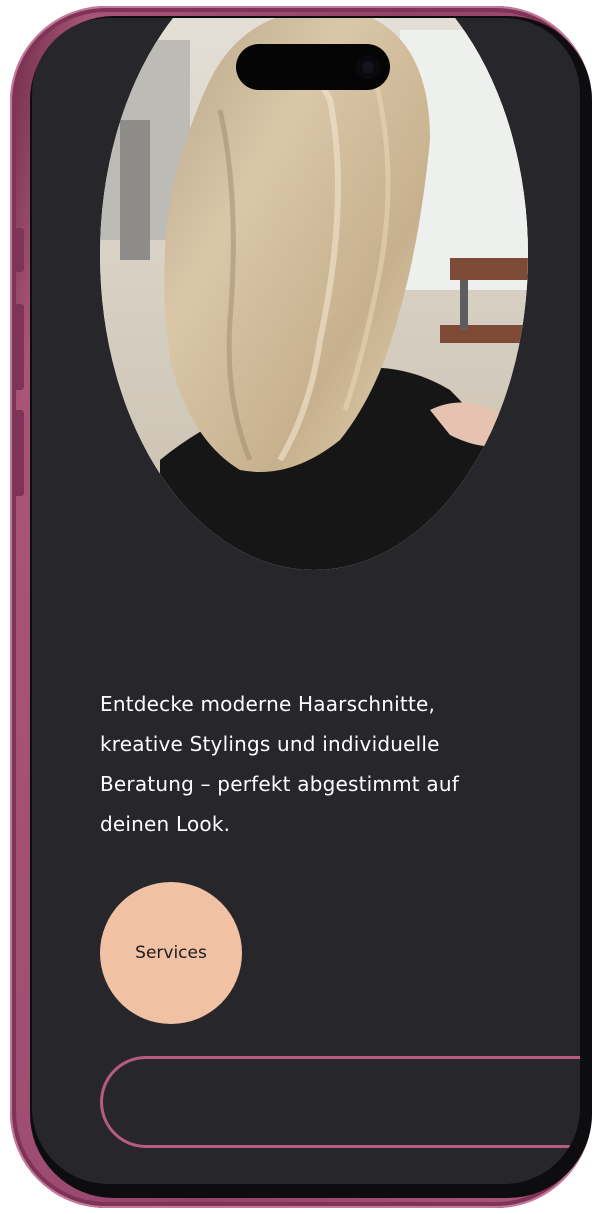 The height and width of the screenshot is (1214, 600). Describe the element at coordinates (340, 1102) in the screenshot. I see `outlined-pill-card` at that location.